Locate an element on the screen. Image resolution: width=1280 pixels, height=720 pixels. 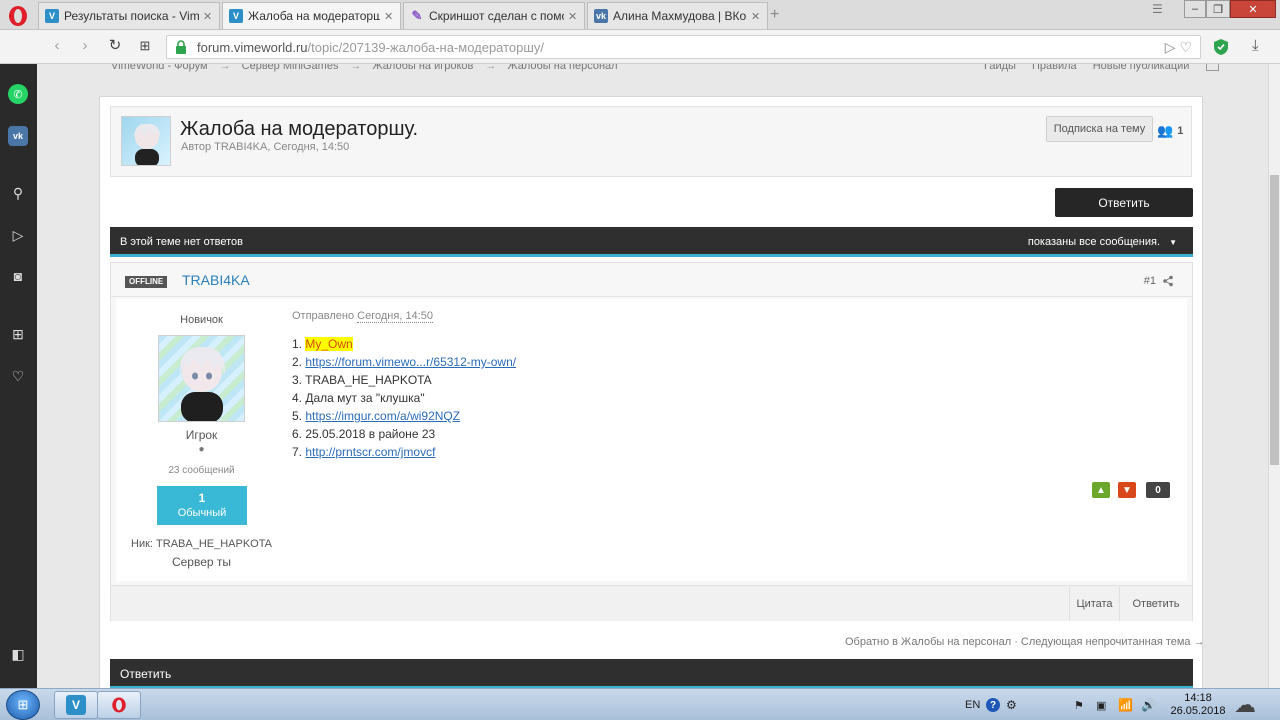
imgur-link: https://imgur.com/a/wi92NQZ is located at coordinates (382, 416).